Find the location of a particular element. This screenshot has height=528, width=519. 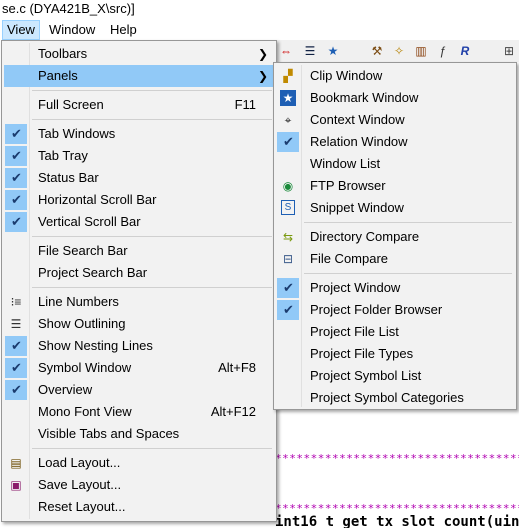

function-icon: ƒ is located at coordinates (443, 51).